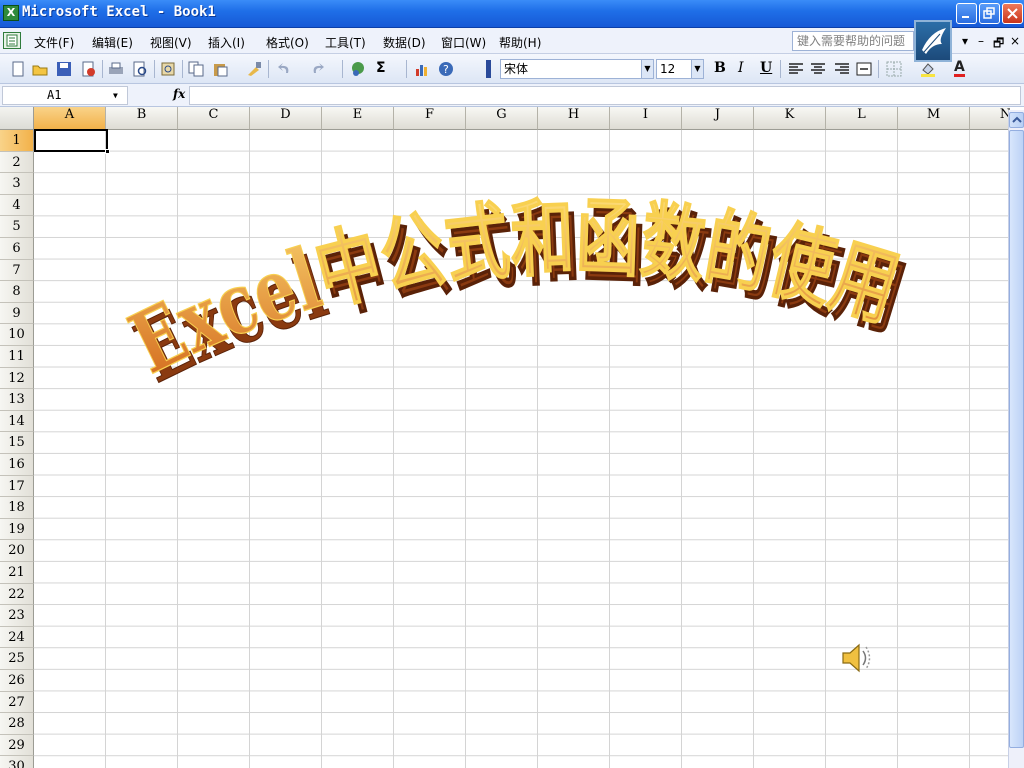 Image resolution: width=1024 pixels, height=768 pixels. What do you see at coordinates (718, 118) in the screenshot?
I see `column-header-j: J` at bounding box center [718, 118].